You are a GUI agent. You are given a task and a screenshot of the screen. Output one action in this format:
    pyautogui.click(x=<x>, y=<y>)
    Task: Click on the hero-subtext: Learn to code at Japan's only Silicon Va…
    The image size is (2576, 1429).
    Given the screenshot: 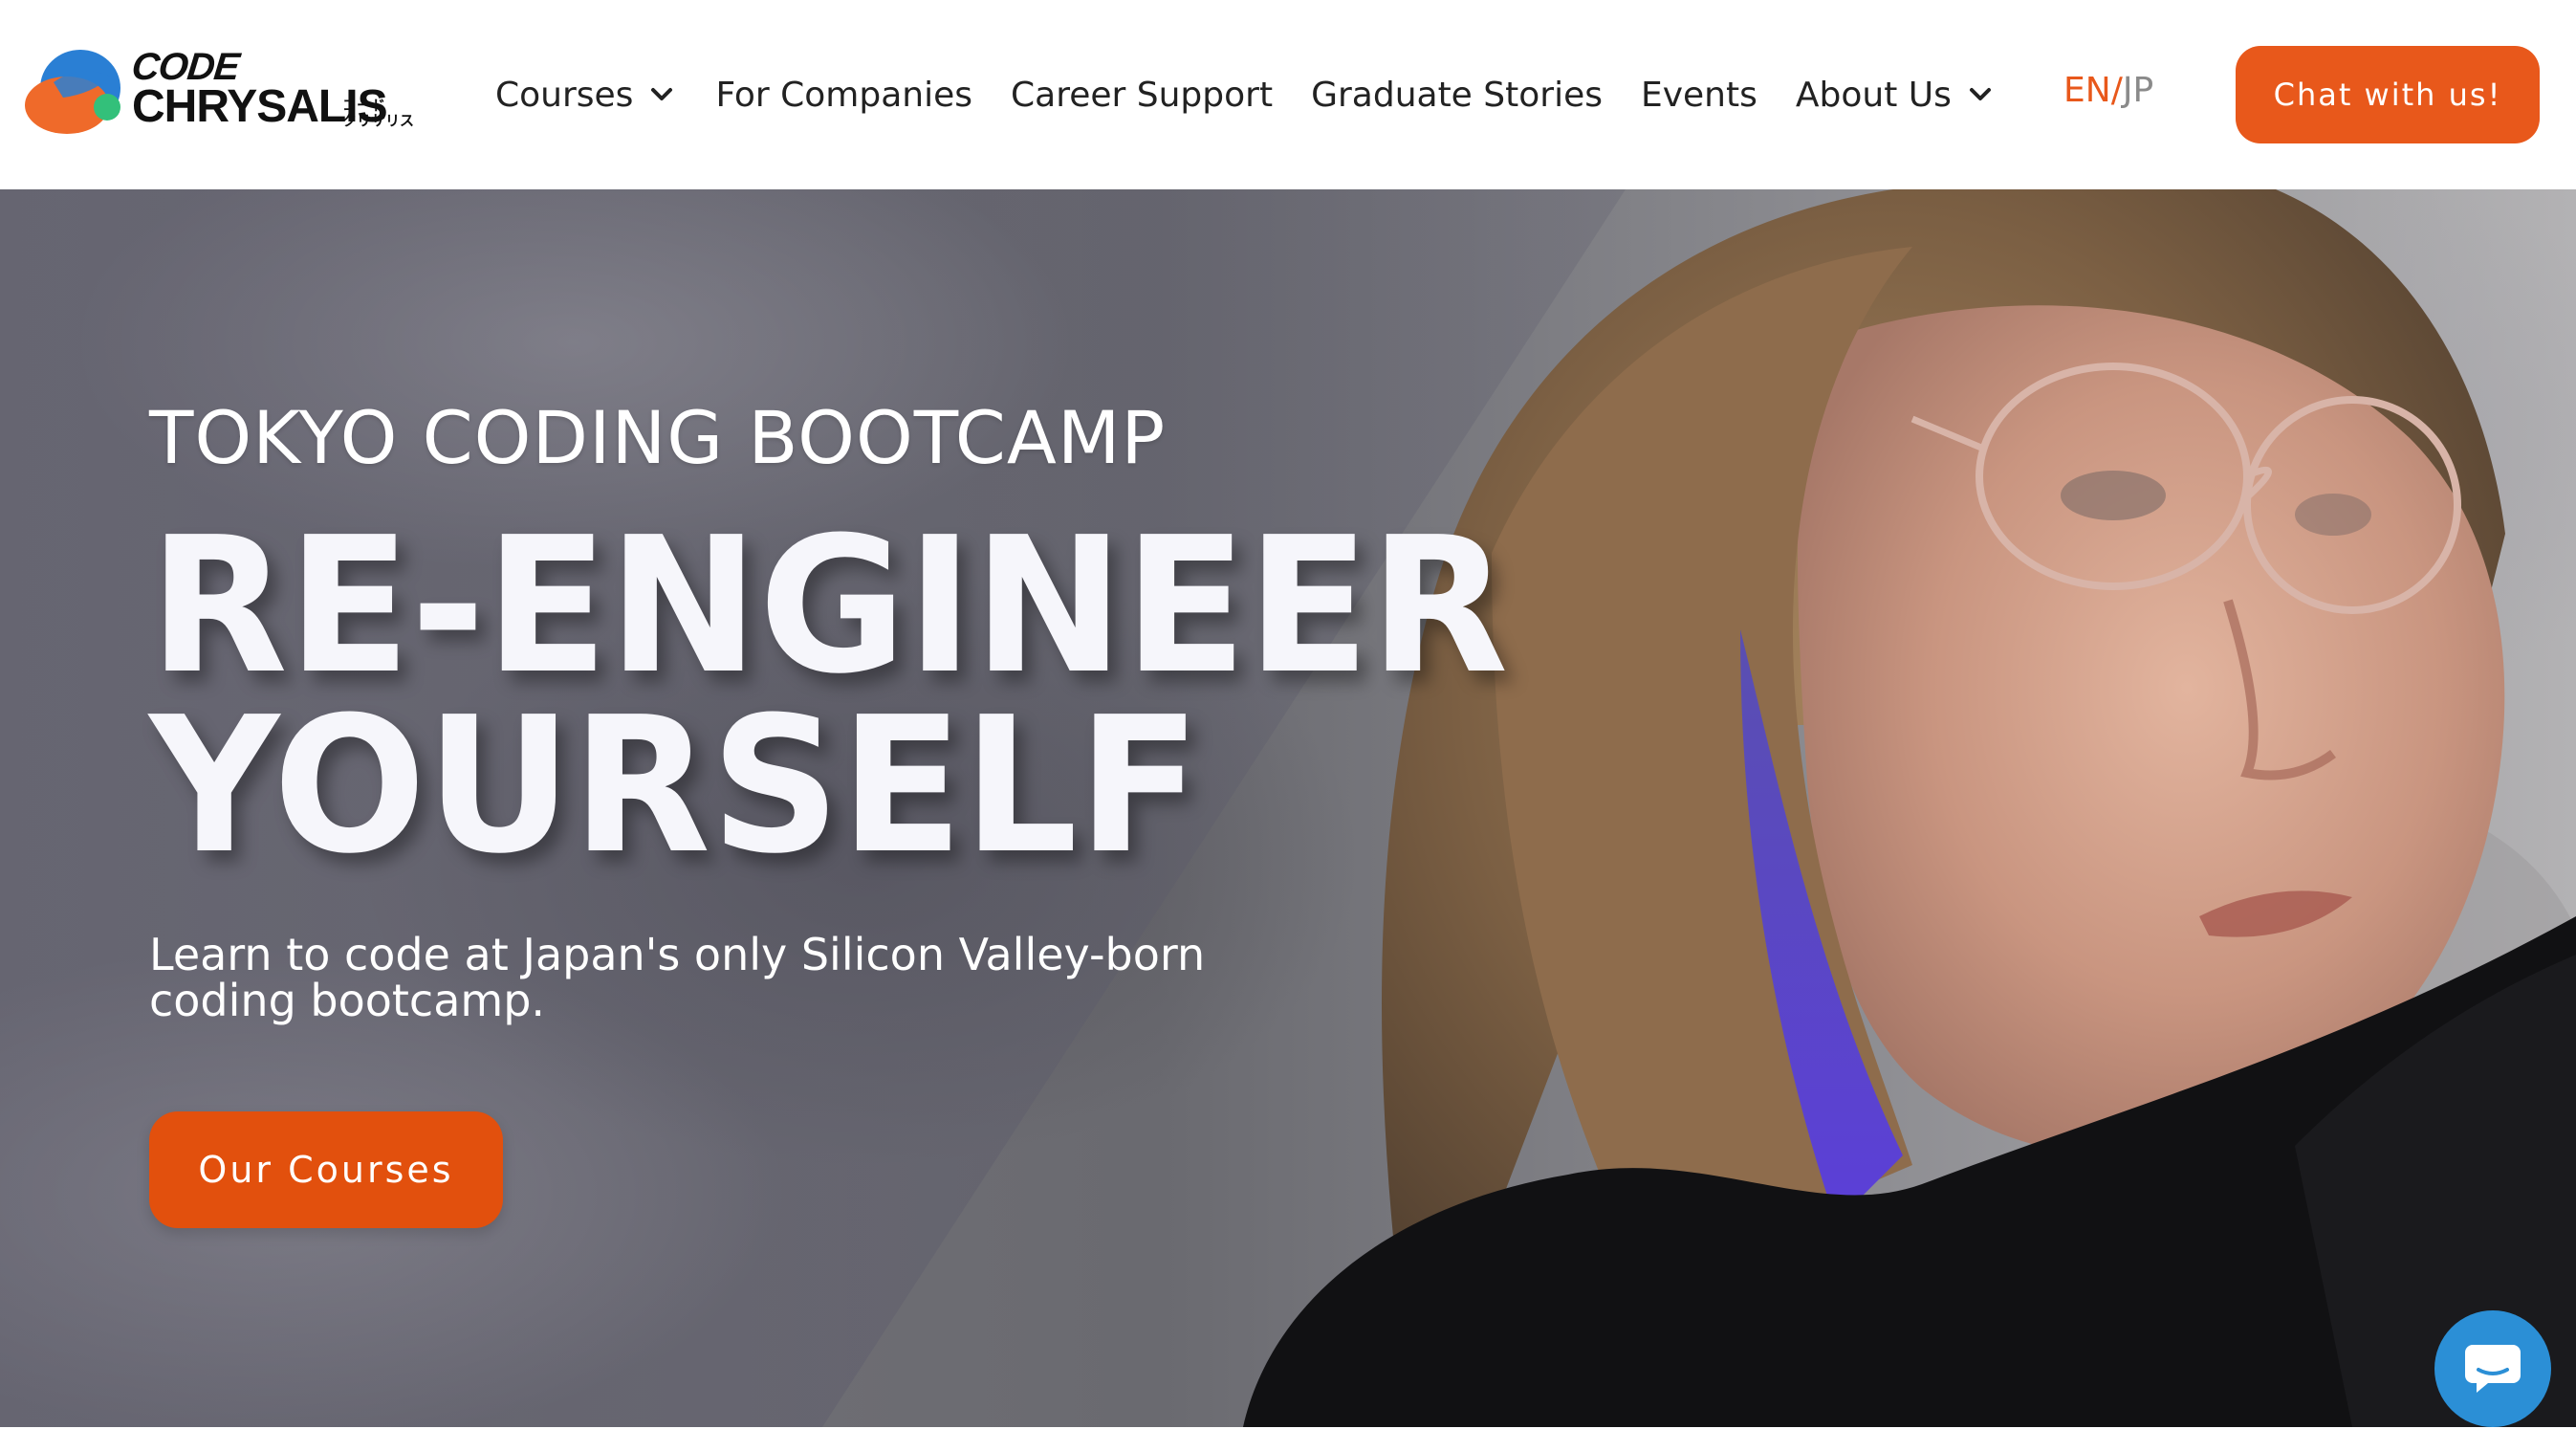 What is the action you would take?
    pyautogui.click(x=677, y=977)
    